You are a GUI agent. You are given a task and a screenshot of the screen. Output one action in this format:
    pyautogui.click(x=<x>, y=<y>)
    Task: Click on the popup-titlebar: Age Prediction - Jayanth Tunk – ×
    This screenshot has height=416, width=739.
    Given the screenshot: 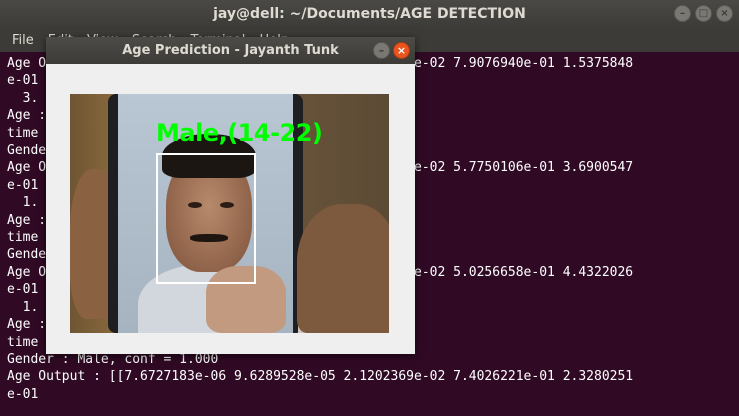 What is the action you would take?
    pyautogui.click(x=230, y=50)
    